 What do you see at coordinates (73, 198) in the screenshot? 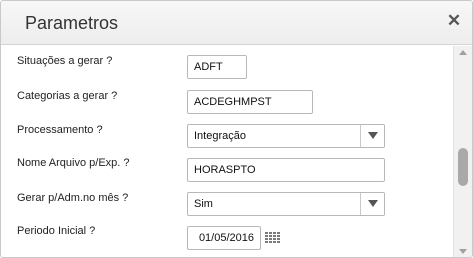
I see `gerar-adm-label: Gerar p/Adm.no mês ?` at bounding box center [73, 198].